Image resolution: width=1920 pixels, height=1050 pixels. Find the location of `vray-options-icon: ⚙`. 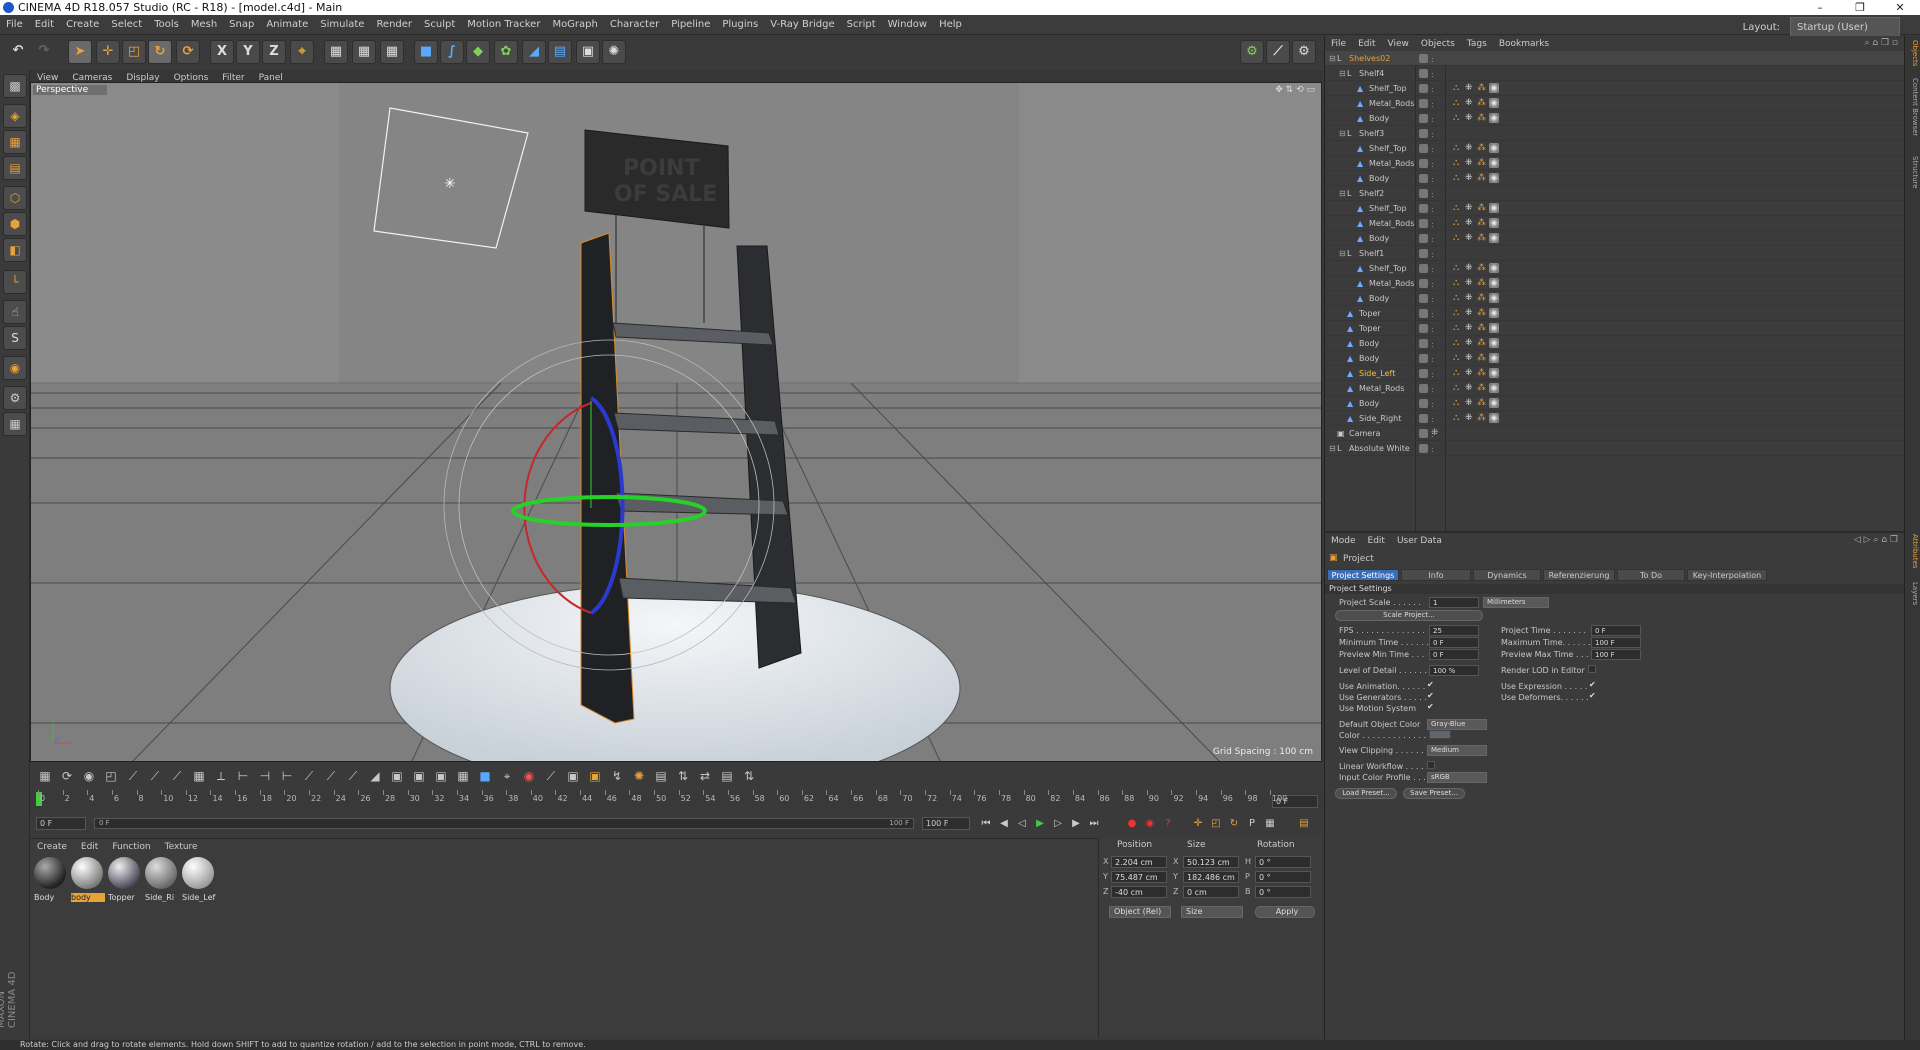

vray-options-icon: ⚙ is located at coordinates (1304, 52).